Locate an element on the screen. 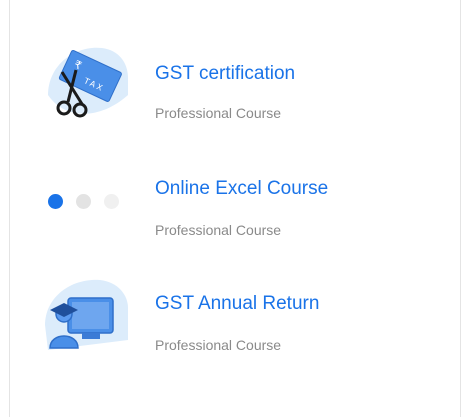 The image size is (462, 417). carousel-dots is located at coordinates (88, 202).